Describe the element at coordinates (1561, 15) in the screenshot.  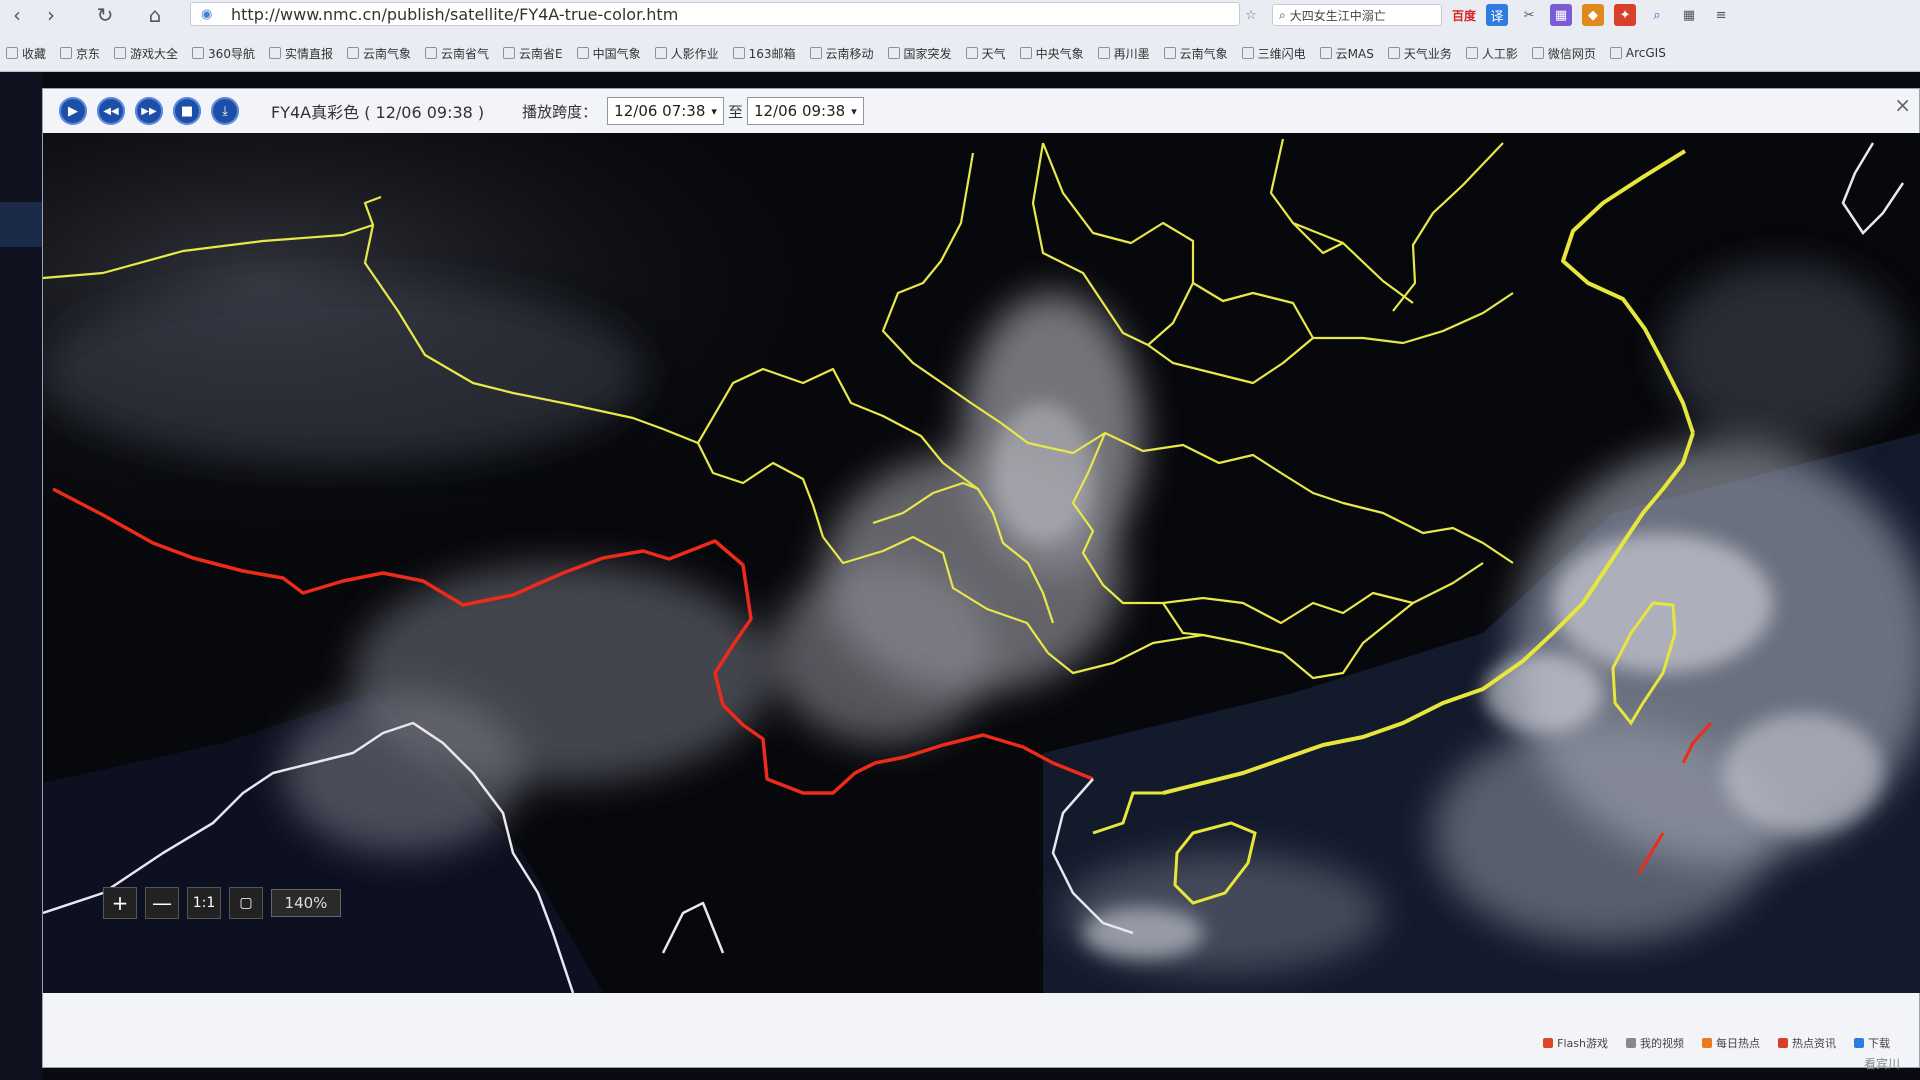
I see `extension-icon: ▦` at that location.